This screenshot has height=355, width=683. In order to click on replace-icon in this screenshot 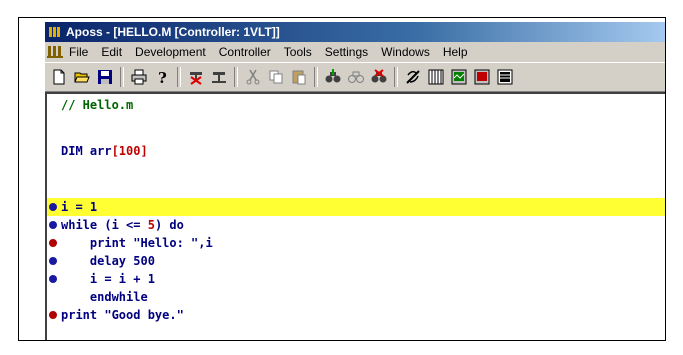, I will do `click(379, 77)`.